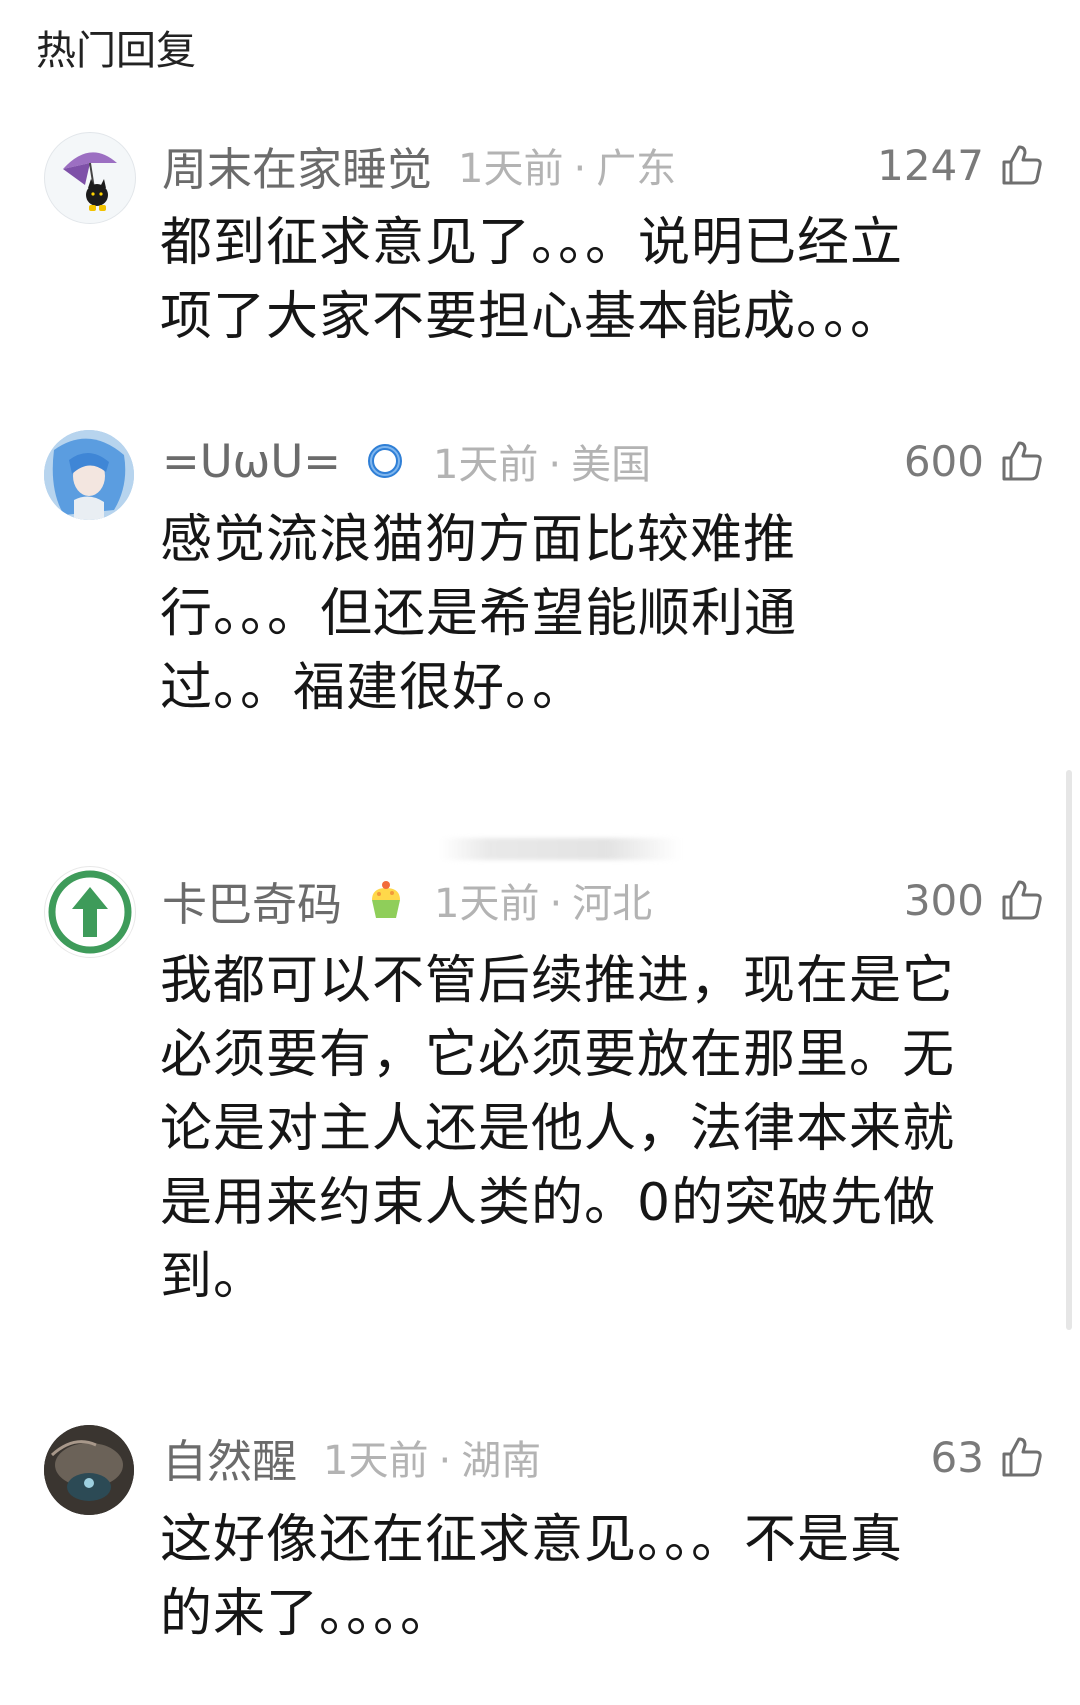 This screenshot has width=1080, height=1705. I want to click on comment-text: 感觉流浪猫狗方面比较难推 行。。。但还是希望能顺利通 过。。福建很好。。, so click(575, 614).